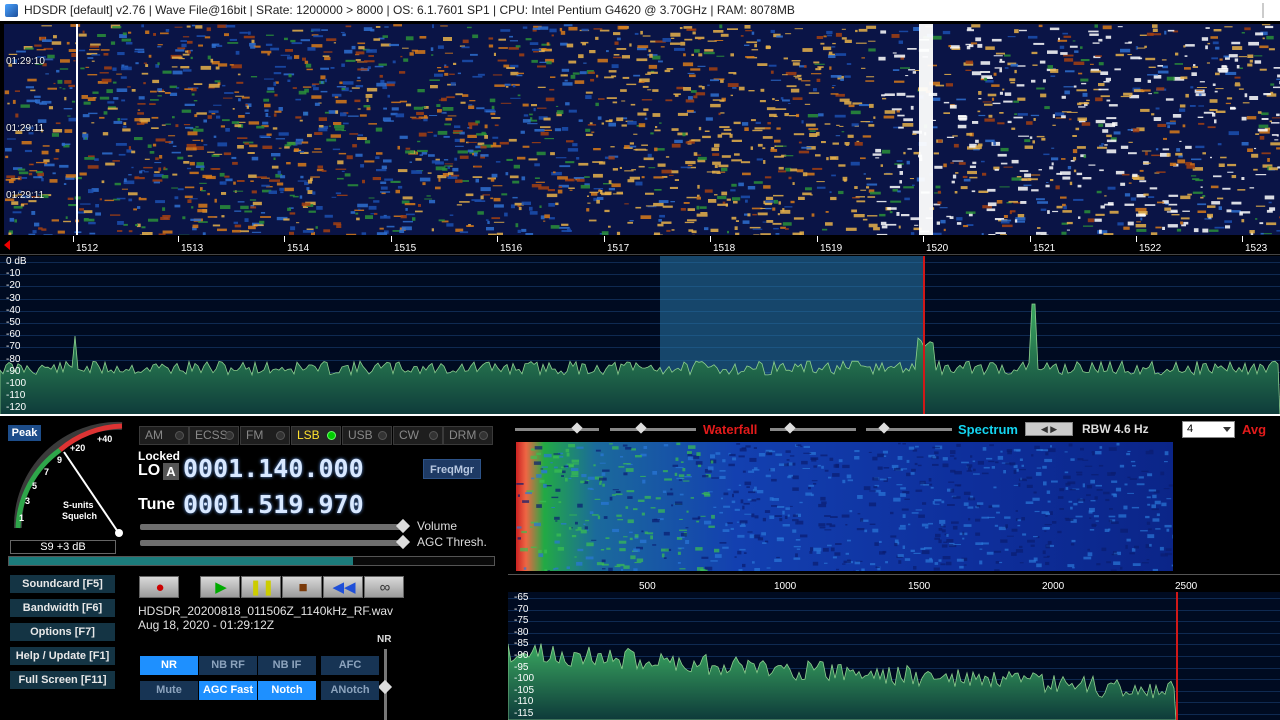  What do you see at coordinates (988, 429) in the screenshot?
I see `spectrum-label: Spectrum` at bounding box center [988, 429].